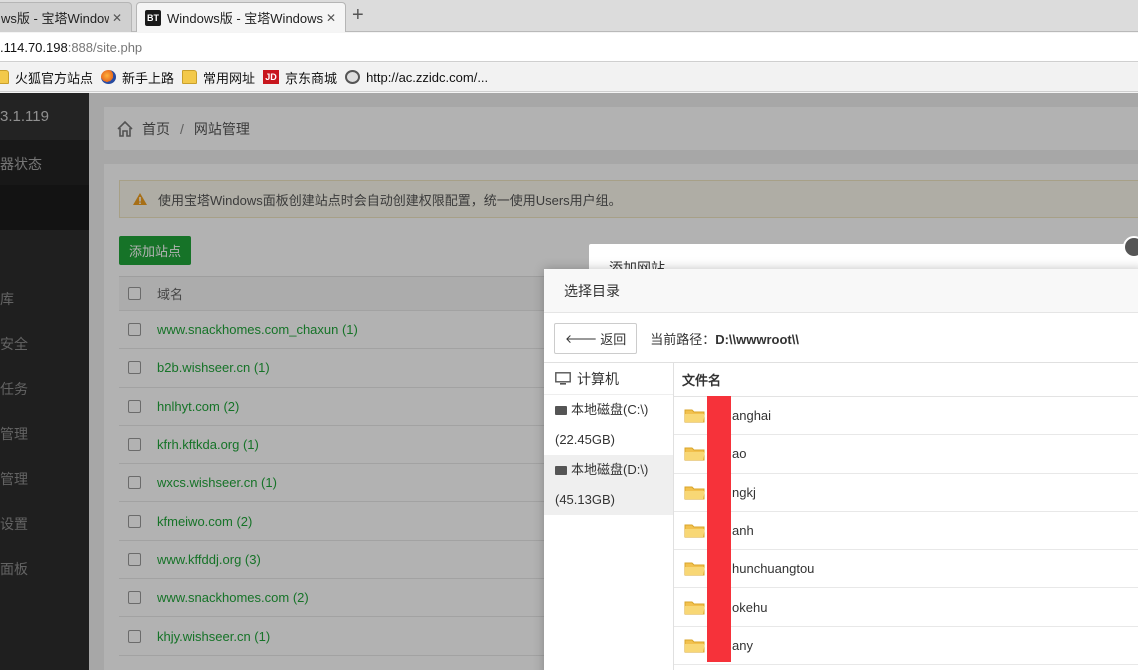  What do you see at coordinates (109, 77) in the screenshot?
I see `firefox-icon` at bounding box center [109, 77].